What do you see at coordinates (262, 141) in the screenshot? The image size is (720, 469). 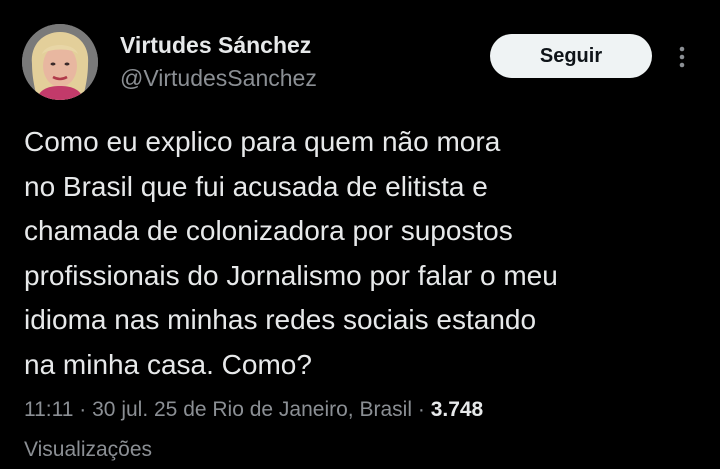 I see `tweet-text-line: Como eu explico para quem não mora` at bounding box center [262, 141].